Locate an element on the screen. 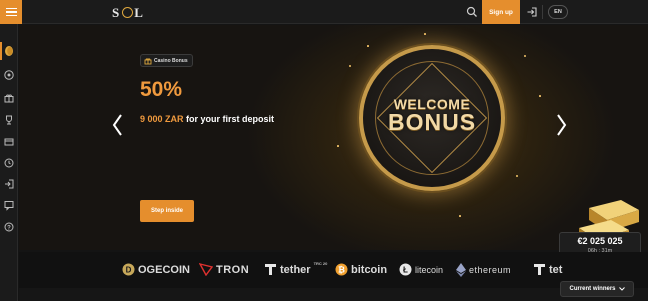 Image resolution: width=648 pixels, height=301 pixels. logo: SL is located at coordinates (128, 13).